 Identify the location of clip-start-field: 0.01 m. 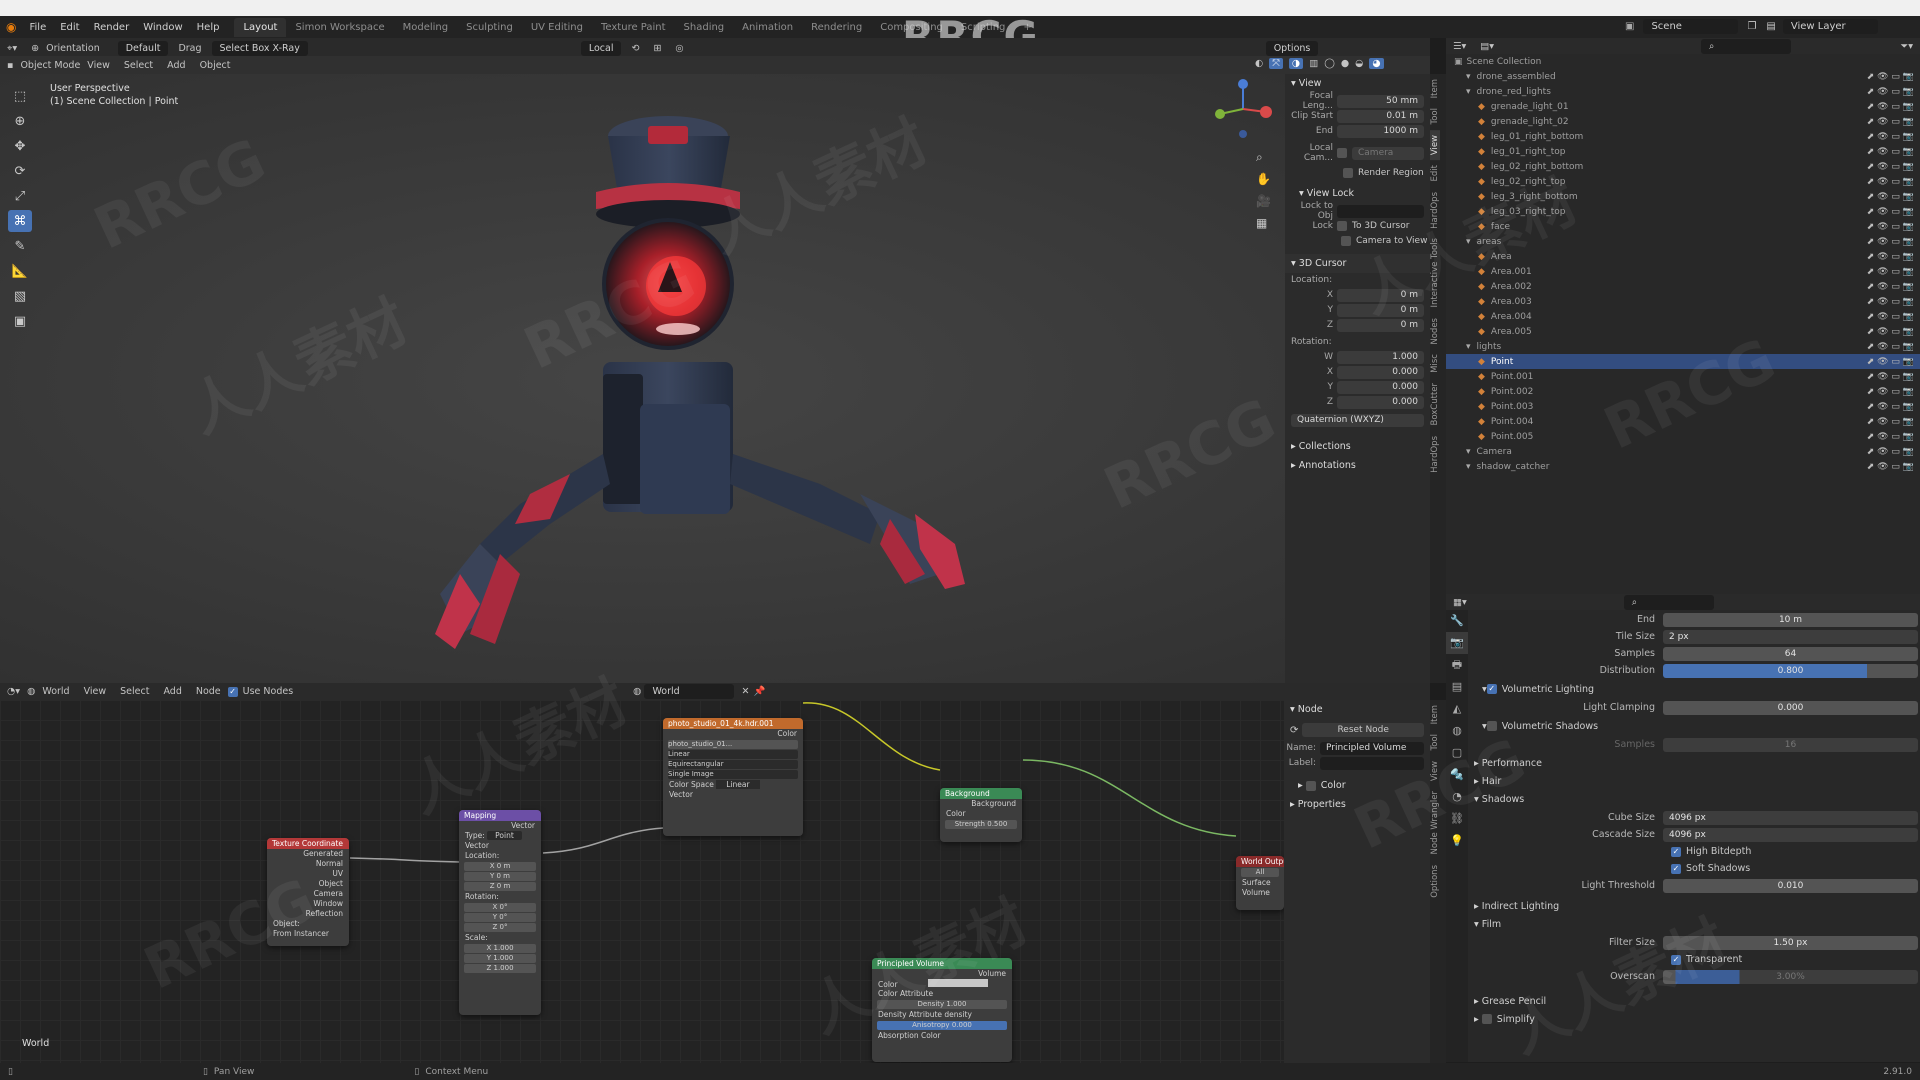
(1380, 116).